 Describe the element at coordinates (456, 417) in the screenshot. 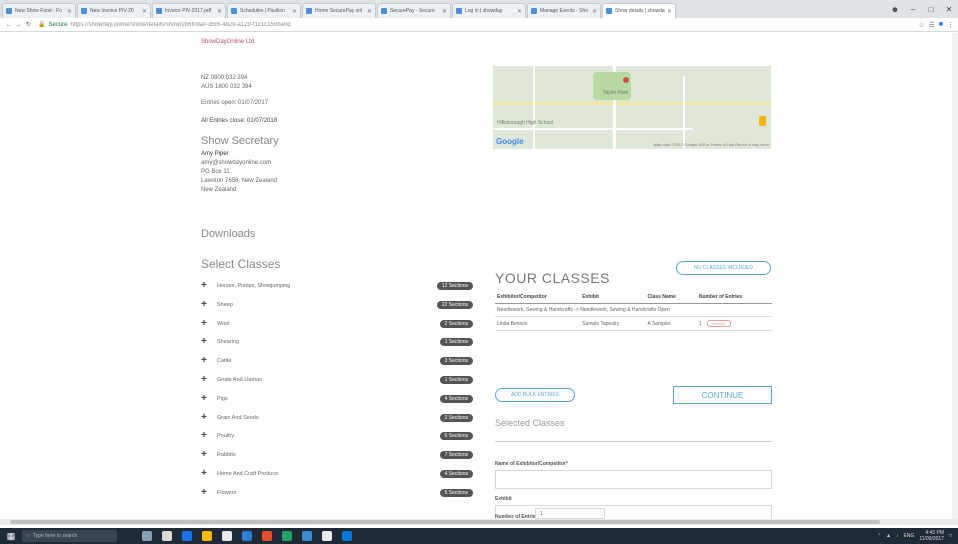

I see `section-count-badge: 2 Sections` at that location.